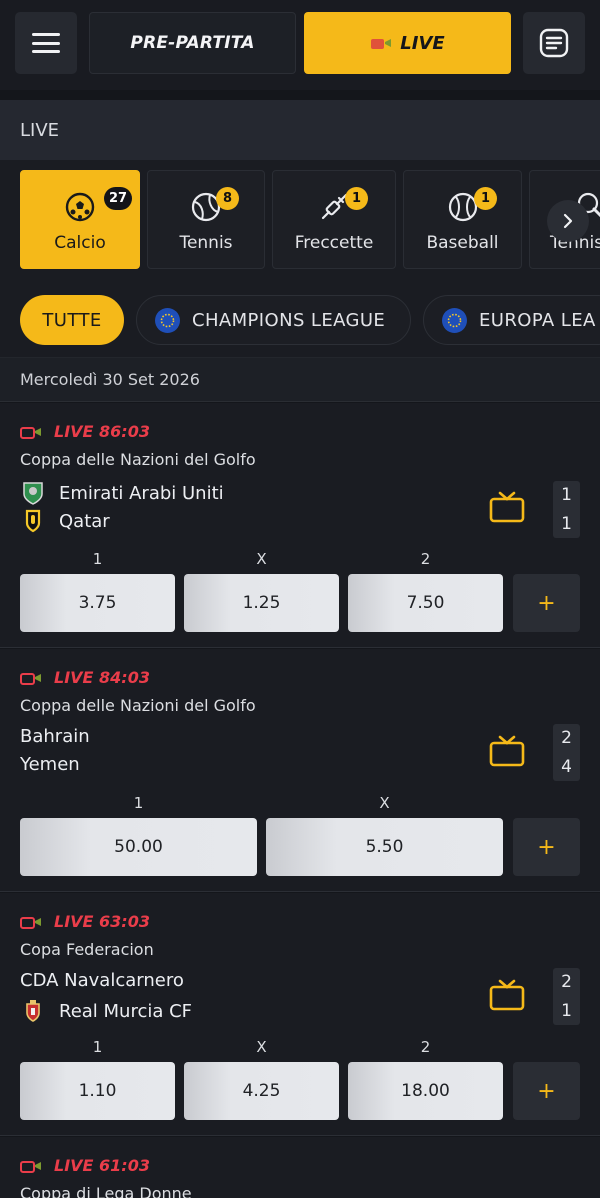 The width and height of the screenshot is (600, 1198). I want to click on league-filter-all: TUTTE, so click(72, 320).